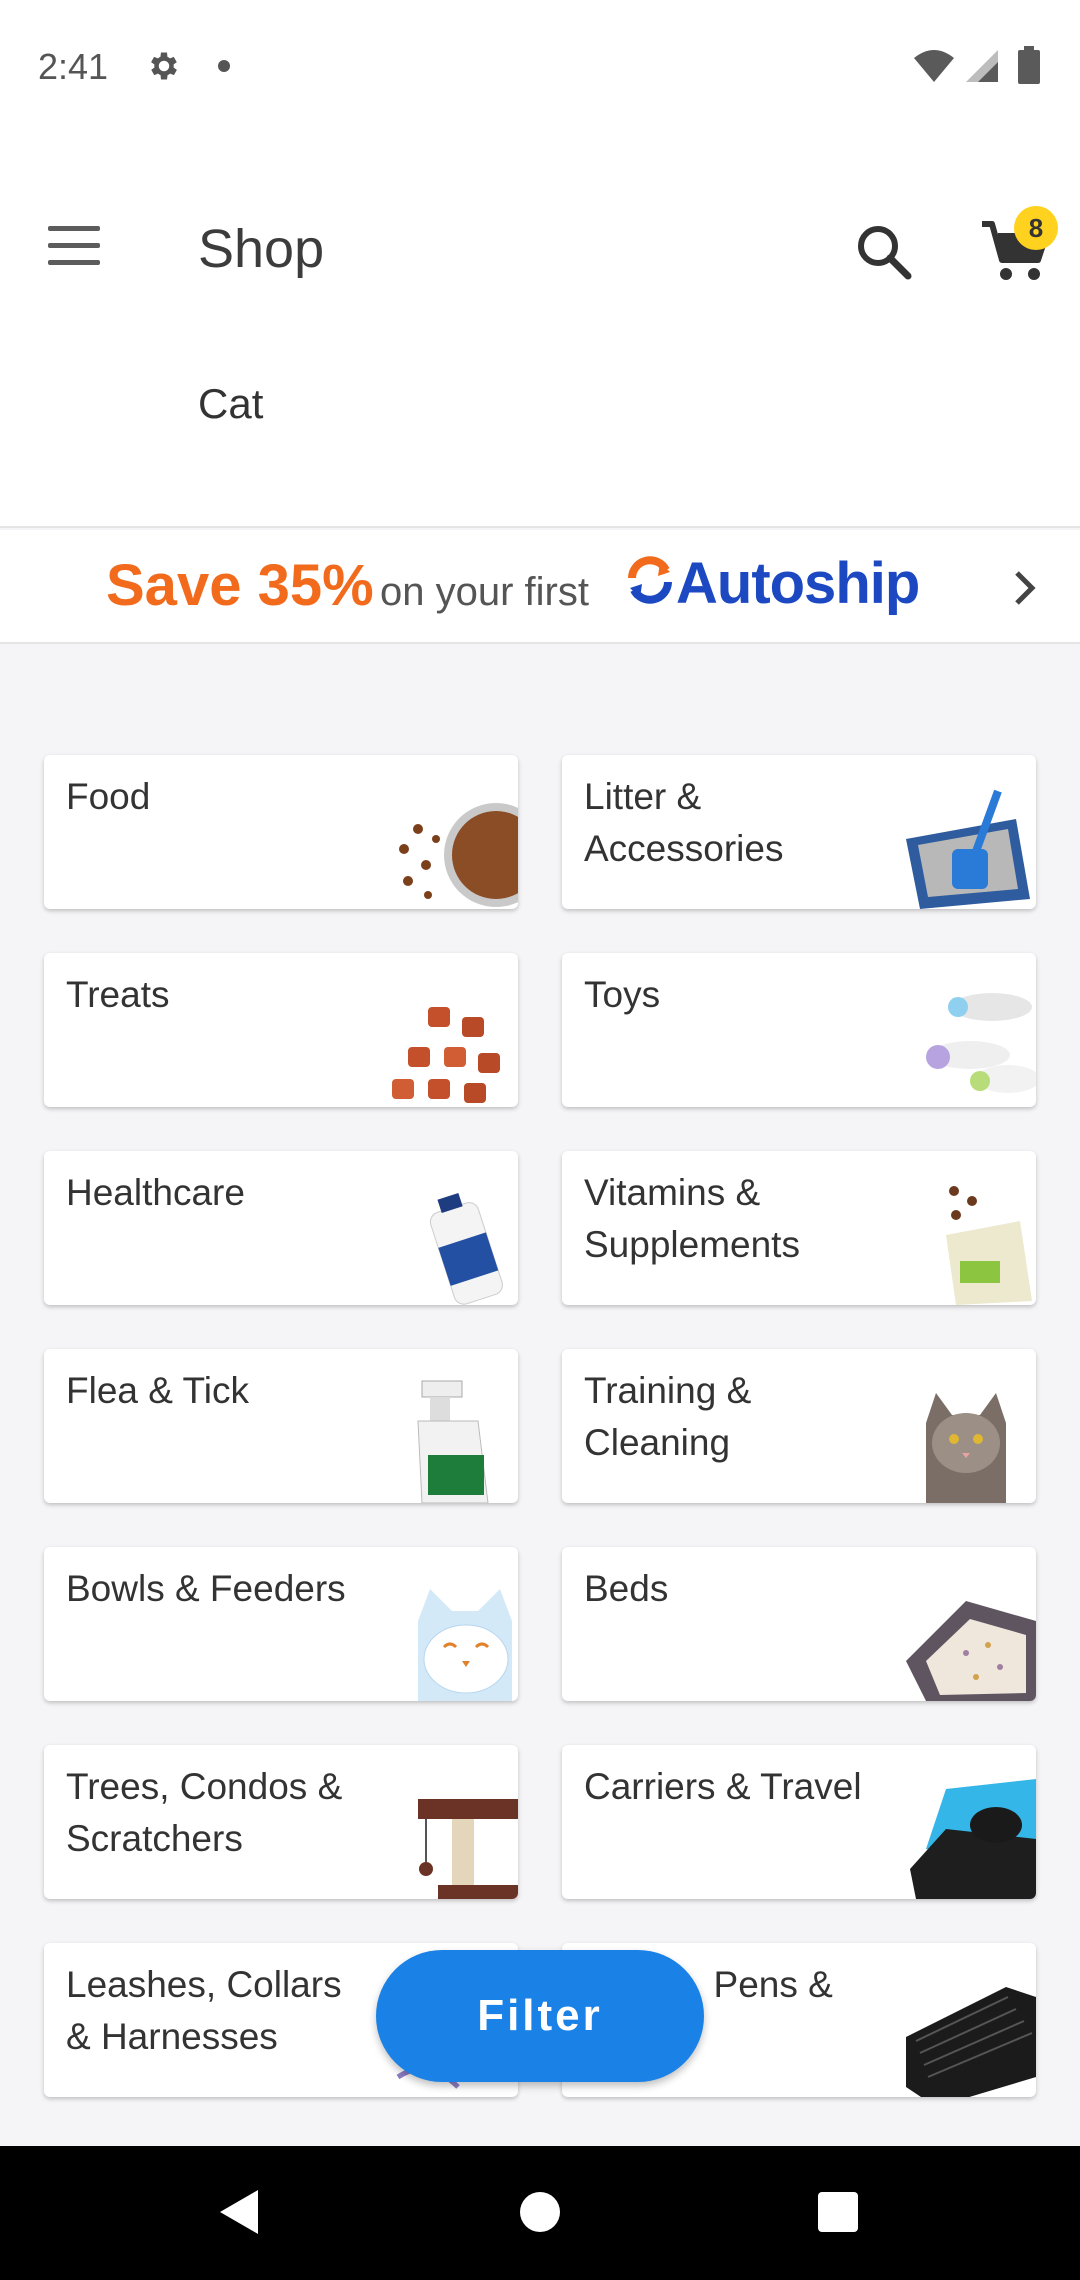  What do you see at coordinates (164, 66) in the screenshot?
I see `gear-icon` at bounding box center [164, 66].